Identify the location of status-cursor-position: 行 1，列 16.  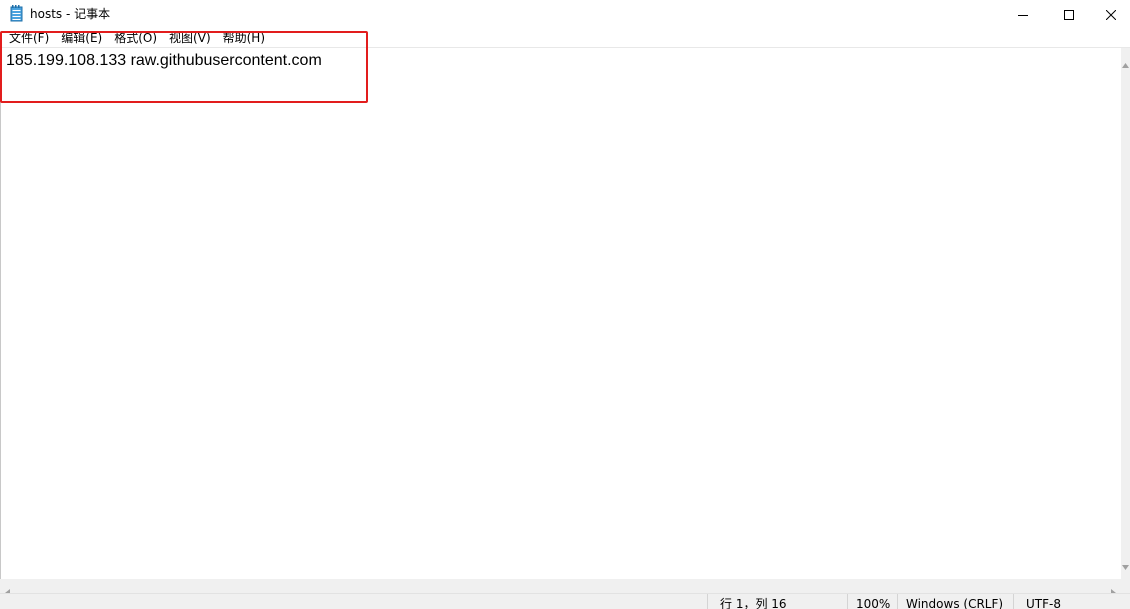
(777, 601).